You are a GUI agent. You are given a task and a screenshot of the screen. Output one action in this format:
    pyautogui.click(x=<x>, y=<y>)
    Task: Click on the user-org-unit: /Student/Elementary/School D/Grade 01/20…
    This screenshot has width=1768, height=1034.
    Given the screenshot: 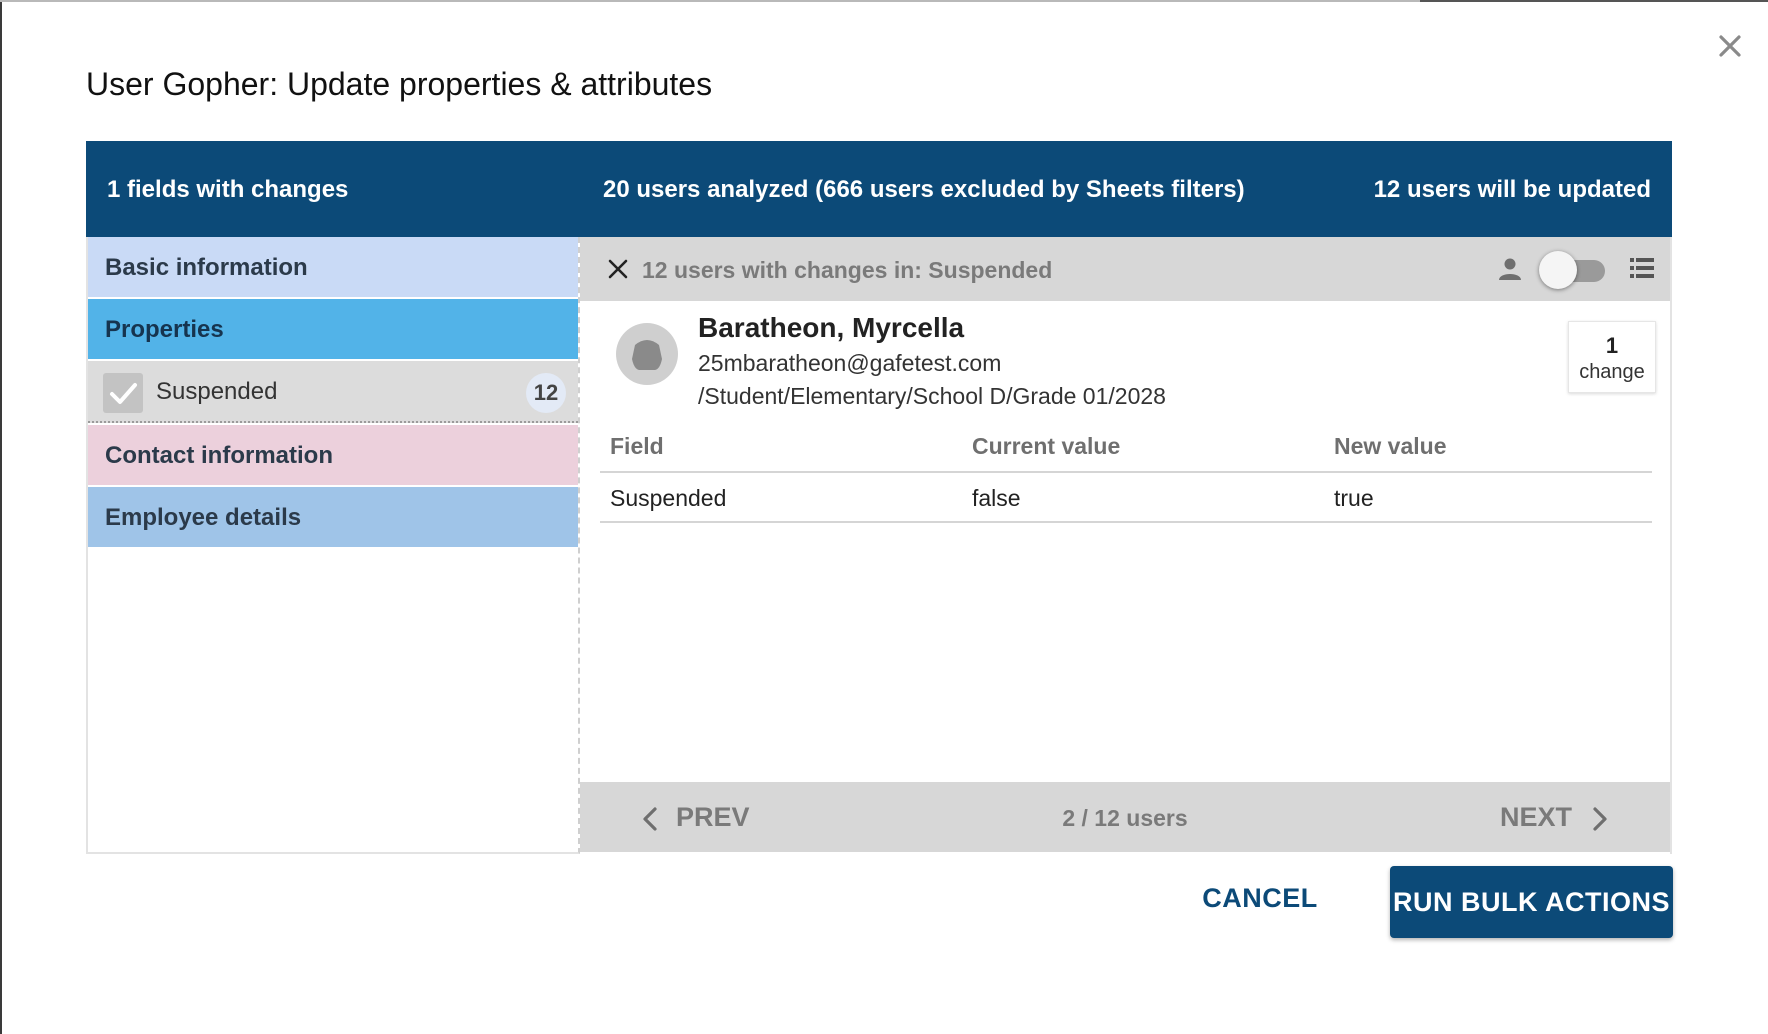 What is the action you would take?
    pyautogui.click(x=932, y=396)
    